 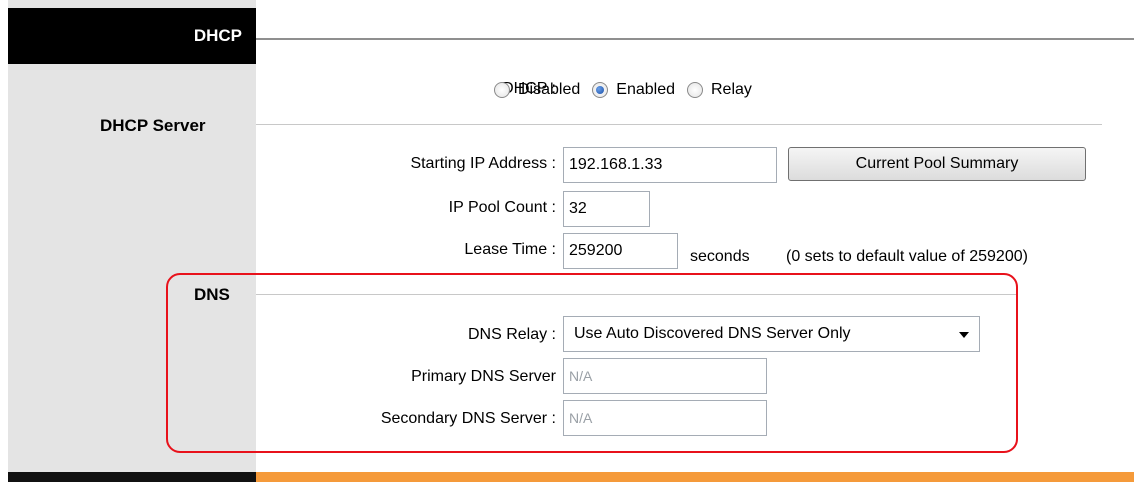 I want to click on dhcp-server-title: DHCP Server, so click(x=153, y=125).